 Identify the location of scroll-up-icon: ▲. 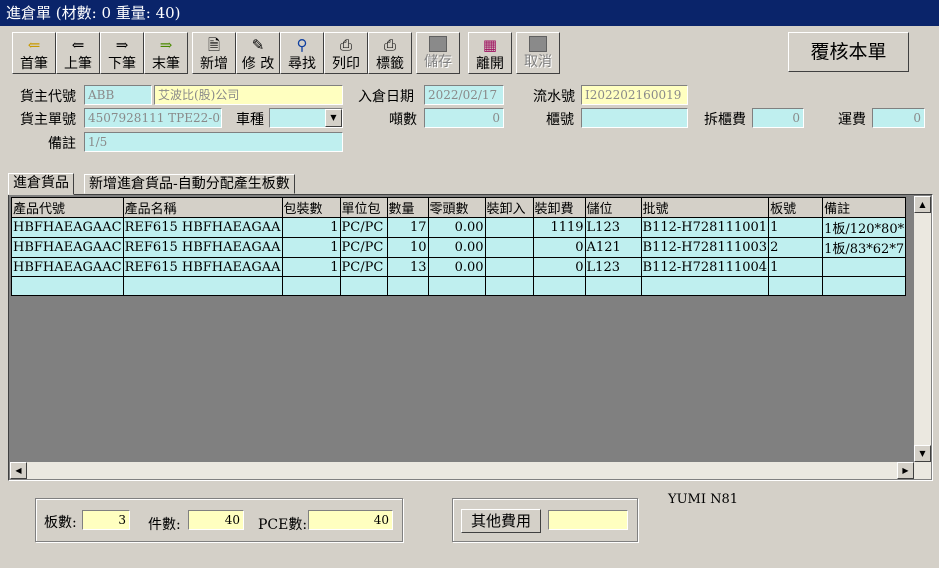
(922, 204).